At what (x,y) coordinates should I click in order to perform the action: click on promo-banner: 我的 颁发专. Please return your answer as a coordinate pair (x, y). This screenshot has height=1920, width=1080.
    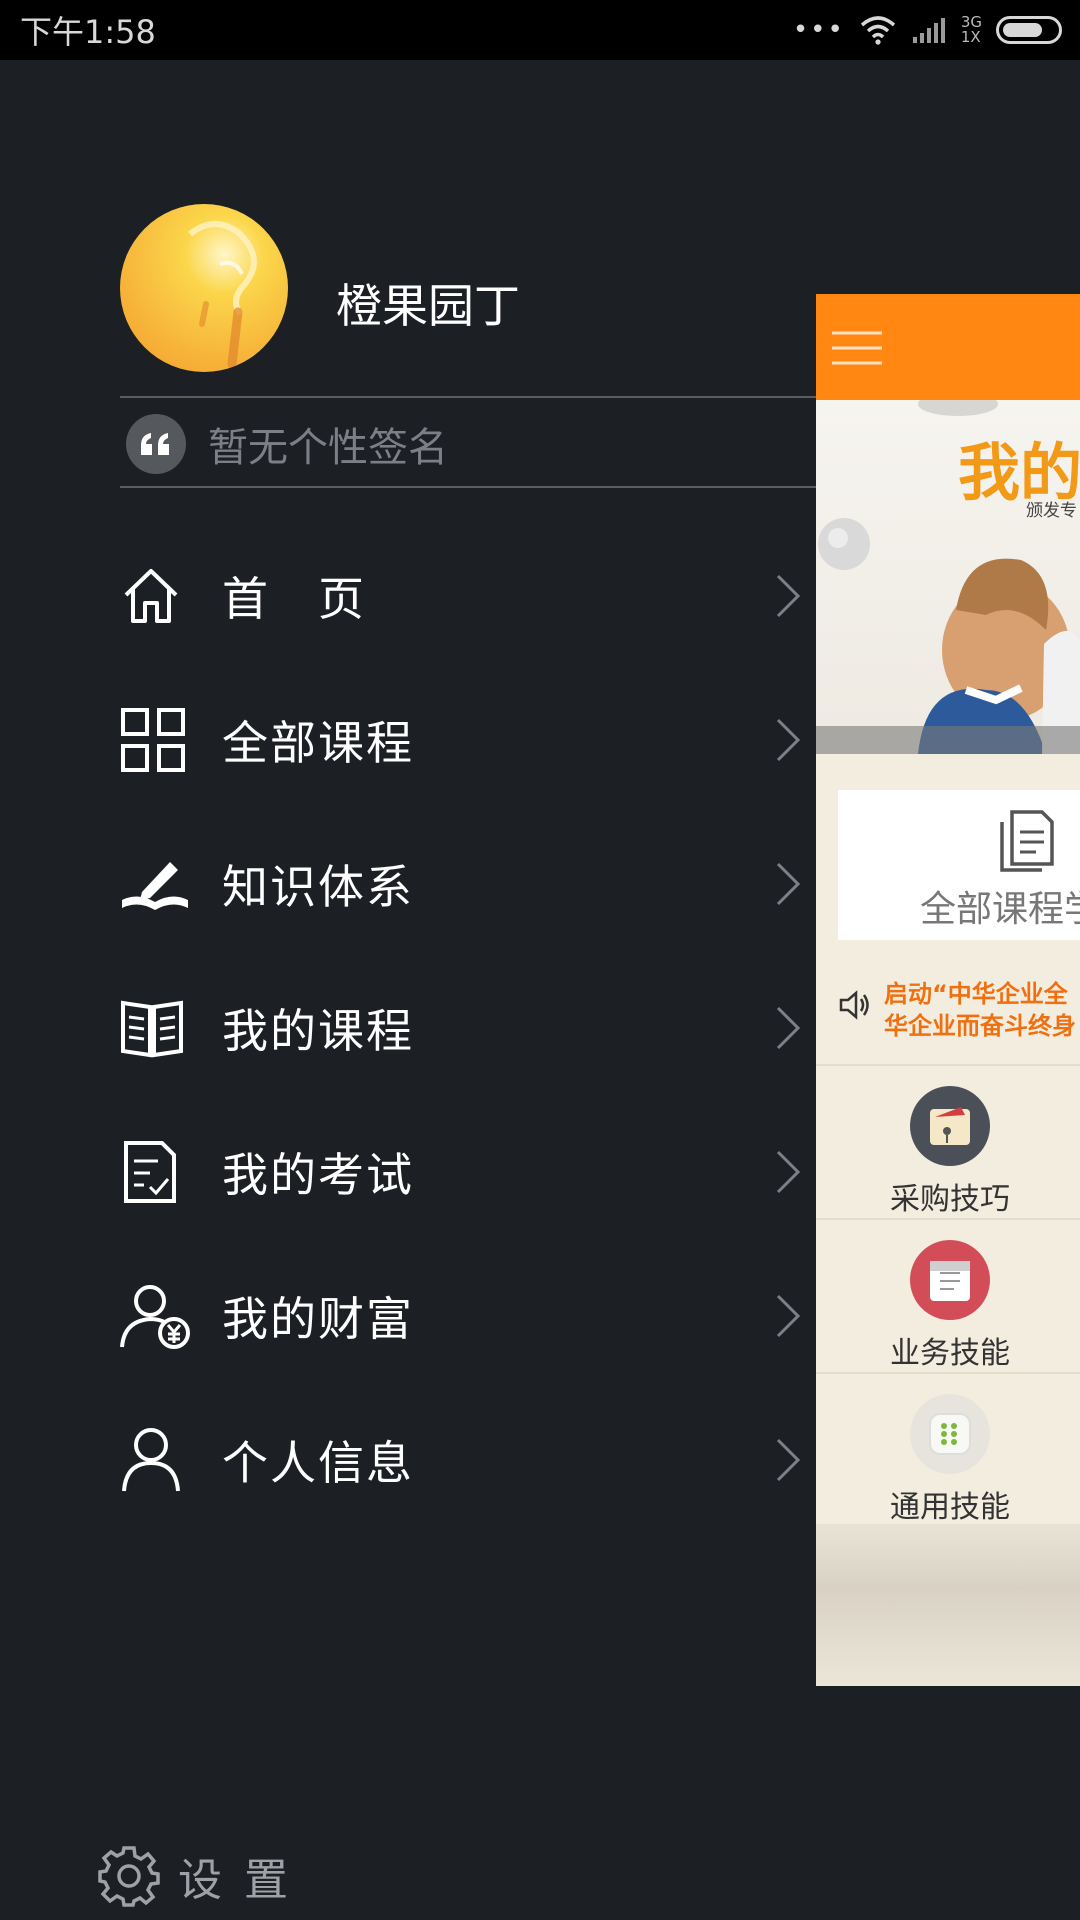
    Looking at the image, I should click on (948, 577).